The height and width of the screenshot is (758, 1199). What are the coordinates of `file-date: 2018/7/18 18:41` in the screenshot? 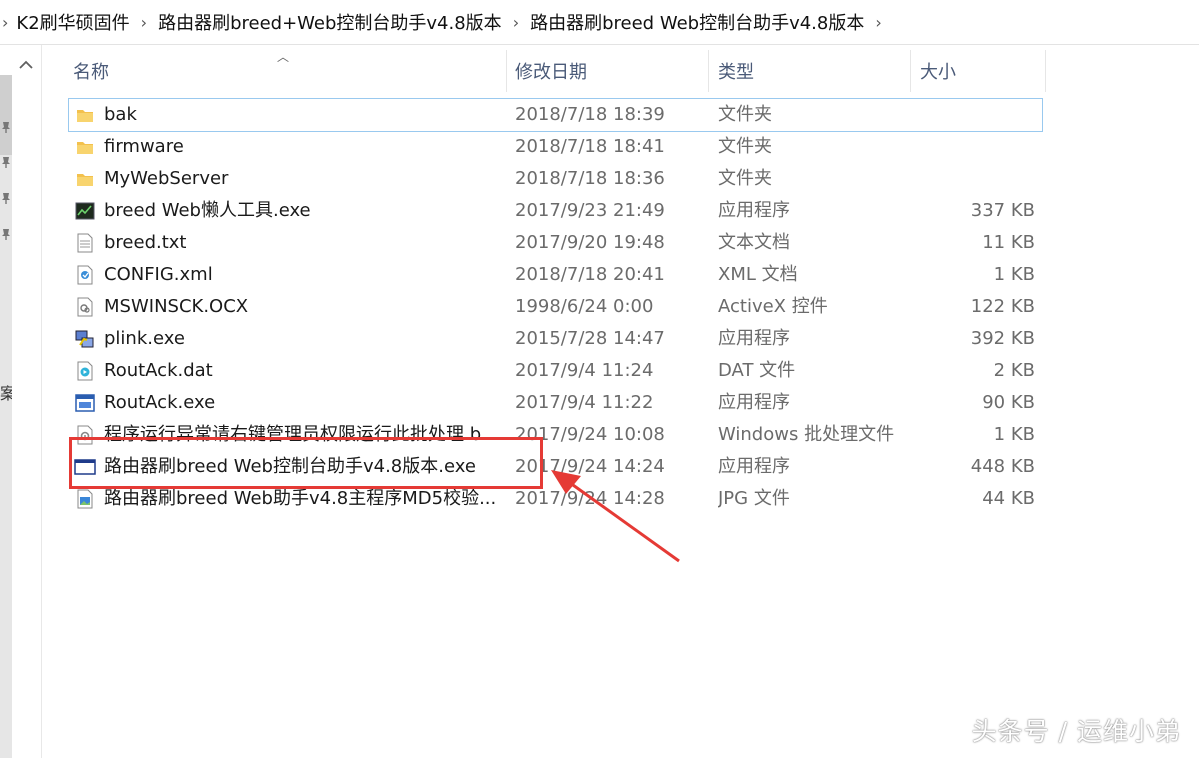 It's located at (590, 146).